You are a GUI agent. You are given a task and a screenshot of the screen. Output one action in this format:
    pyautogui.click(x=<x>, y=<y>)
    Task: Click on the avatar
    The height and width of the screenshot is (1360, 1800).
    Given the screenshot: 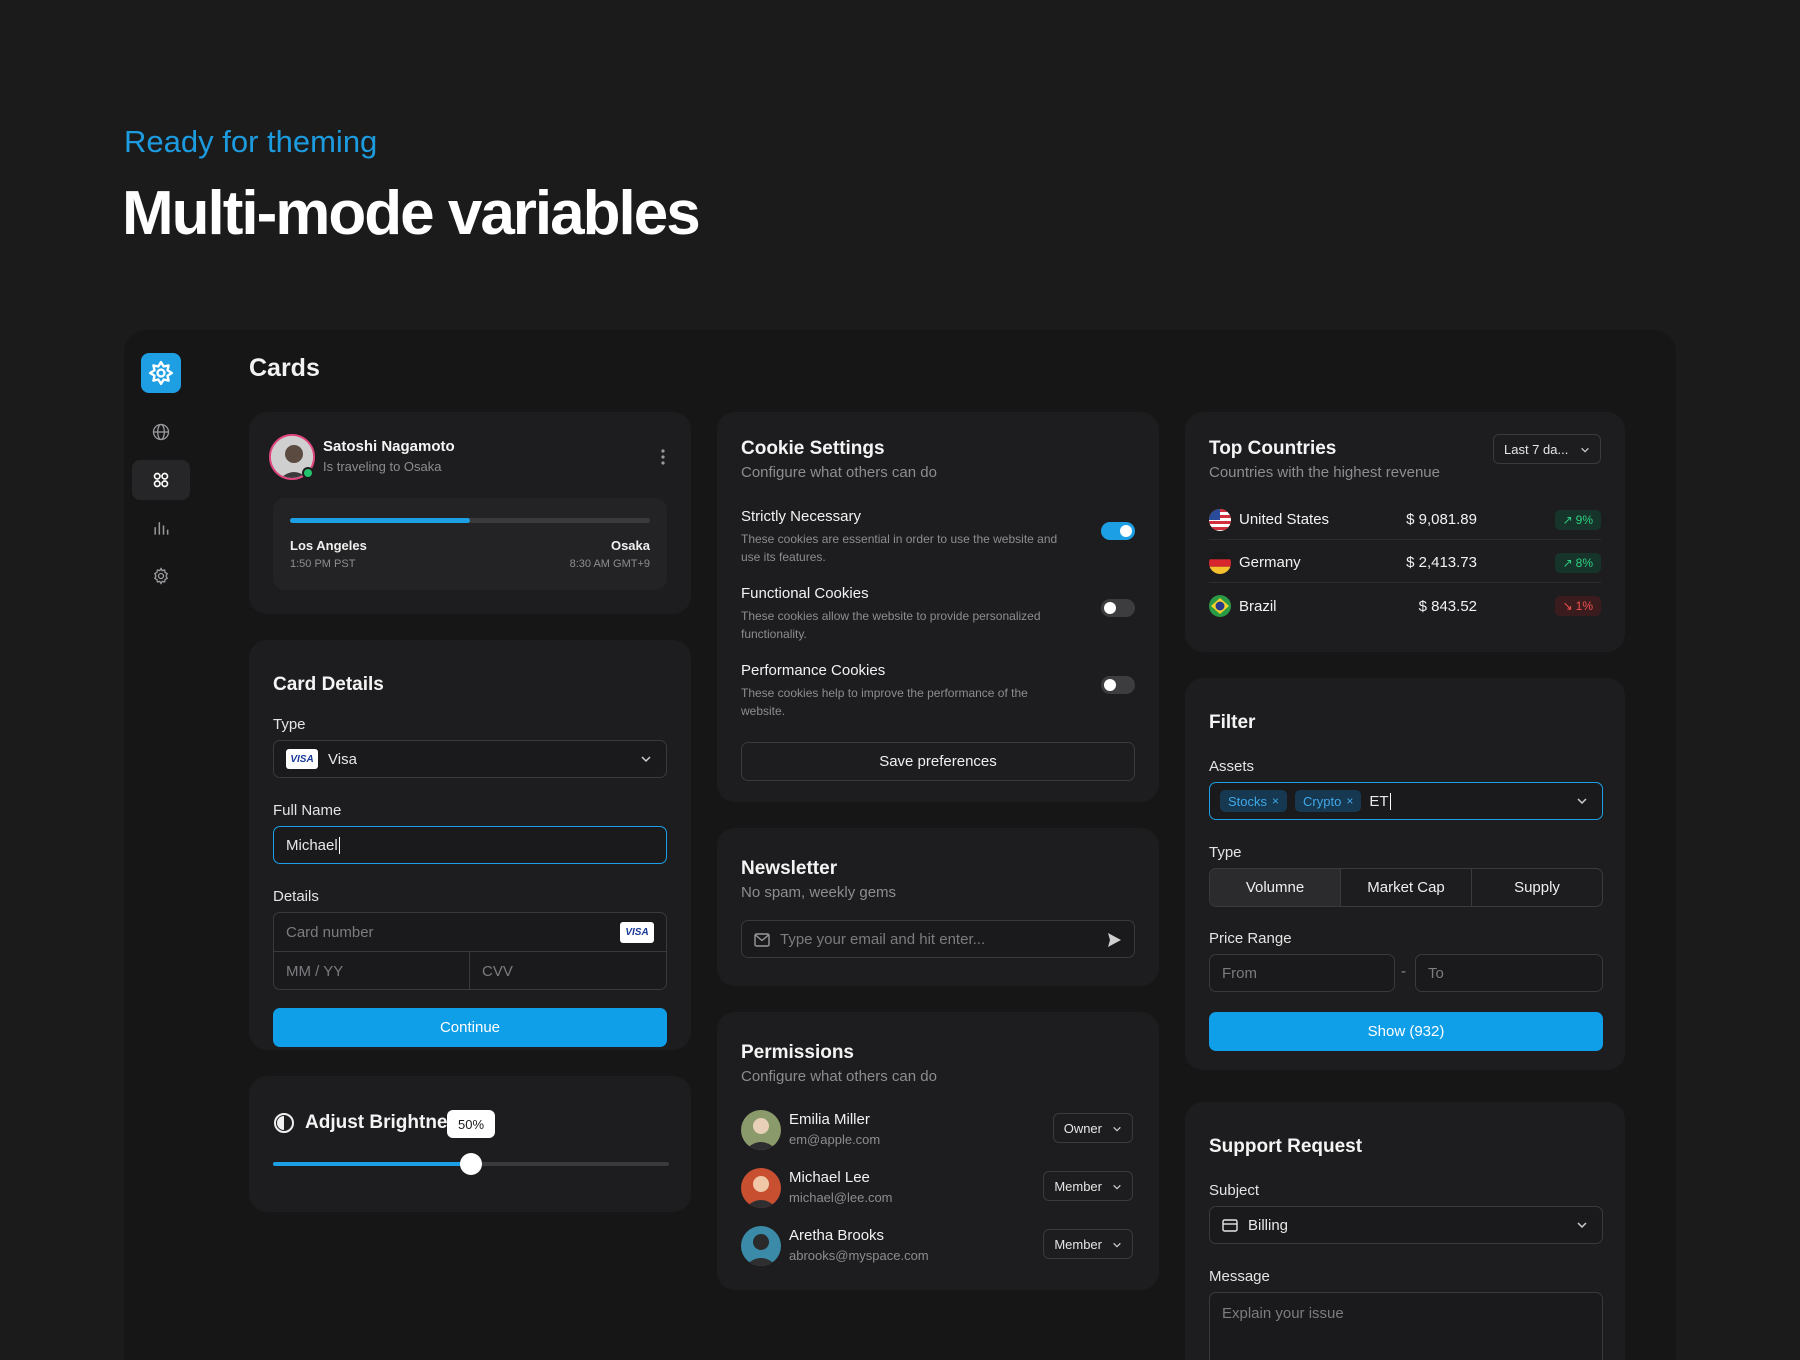 What is the action you would take?
    pyautogui.click(x=761, y=1188)
    